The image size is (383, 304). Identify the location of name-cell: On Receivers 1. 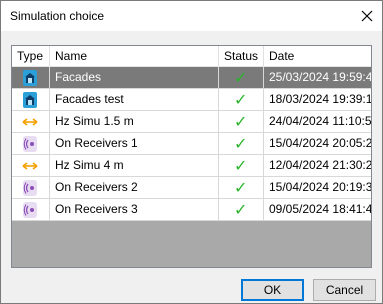
(134, 144).